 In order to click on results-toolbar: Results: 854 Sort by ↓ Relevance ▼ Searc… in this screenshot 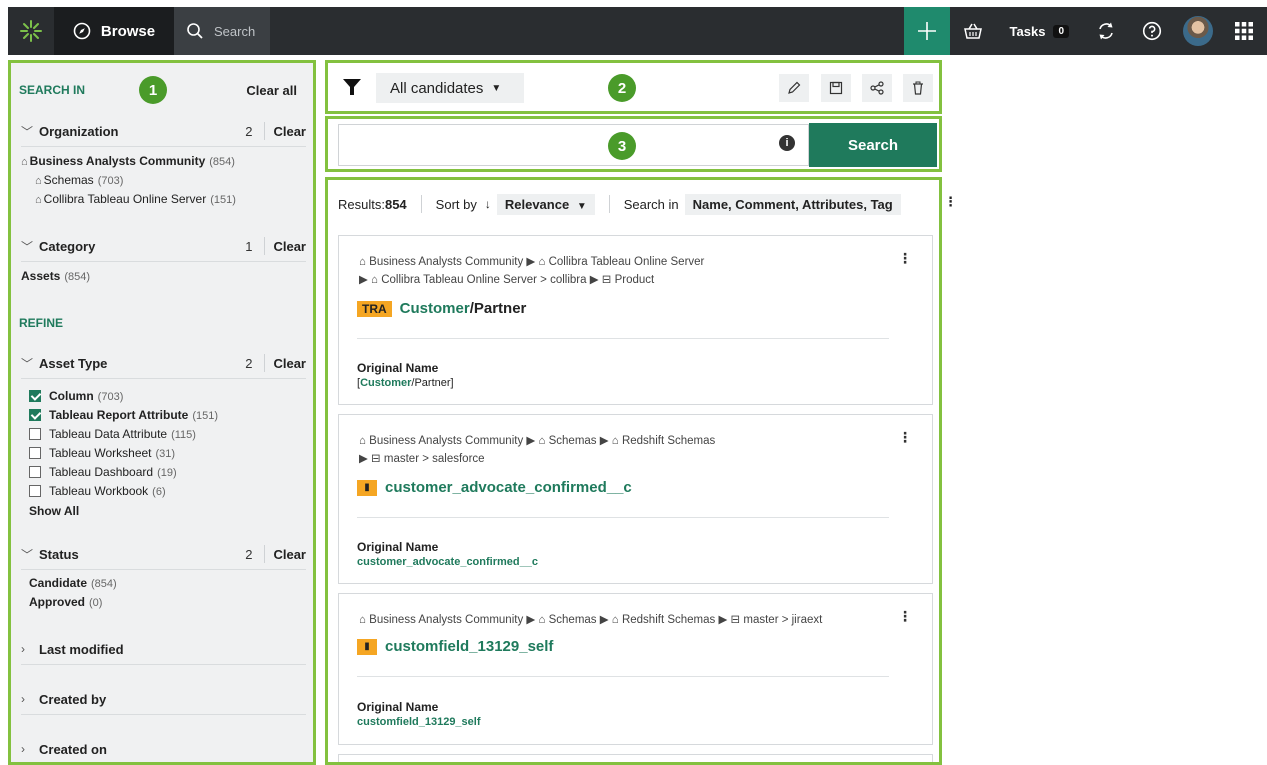, I will do `click(619, 204)`.